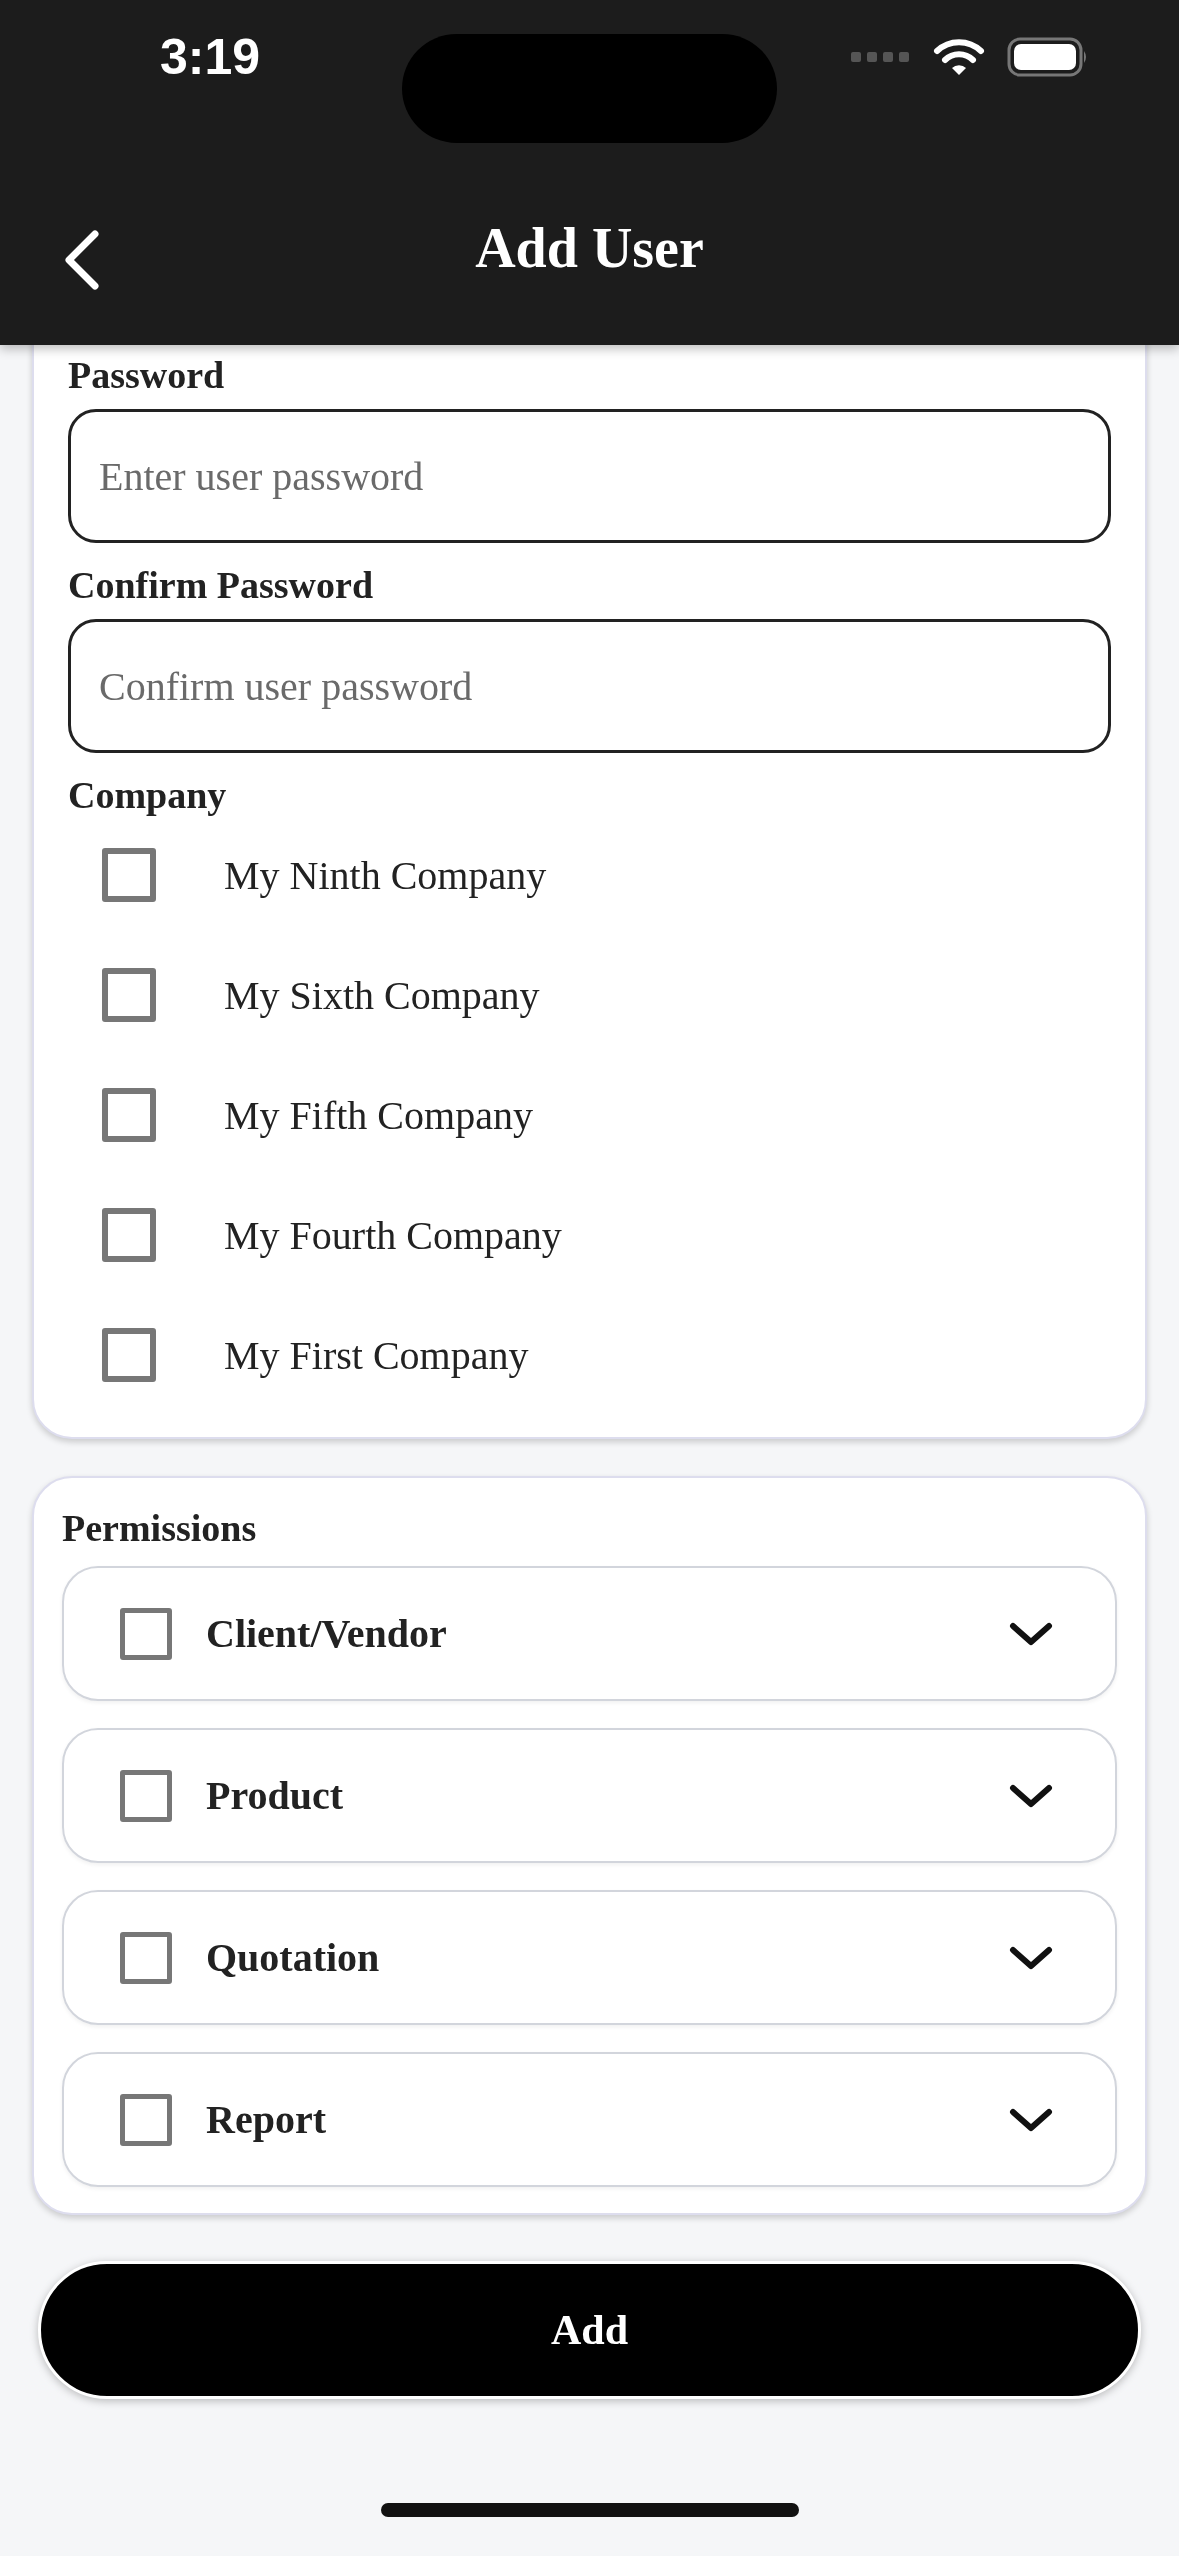 This screenshot has height=2556, width=1179. Describe the element at coordinates (589, 476) in the screenshot. I see `input-field: Enter user password` at that location.